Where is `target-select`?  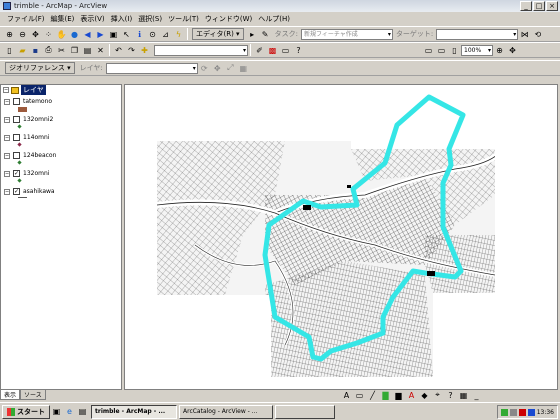 target-select is located at coordinates (477, 34).